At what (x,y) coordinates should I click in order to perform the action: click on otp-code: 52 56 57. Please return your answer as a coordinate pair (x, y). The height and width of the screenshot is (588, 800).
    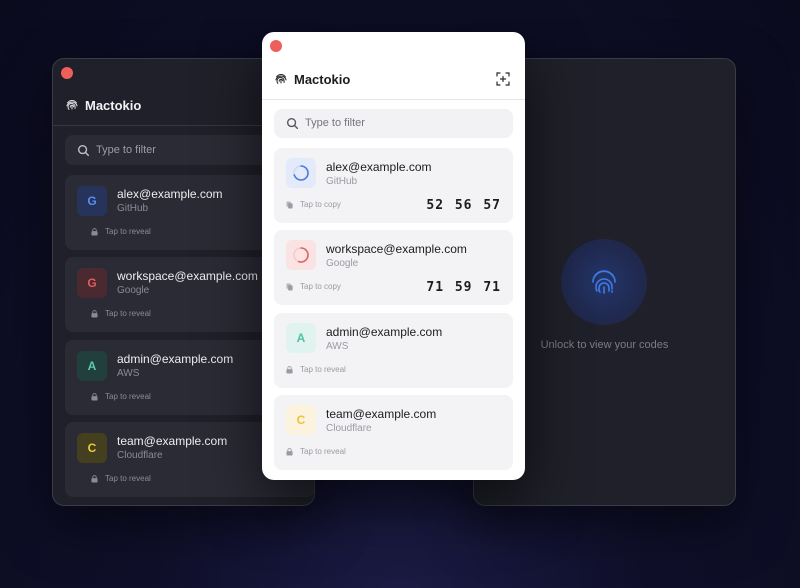
    Looking at the image, I should click on (463, 205).